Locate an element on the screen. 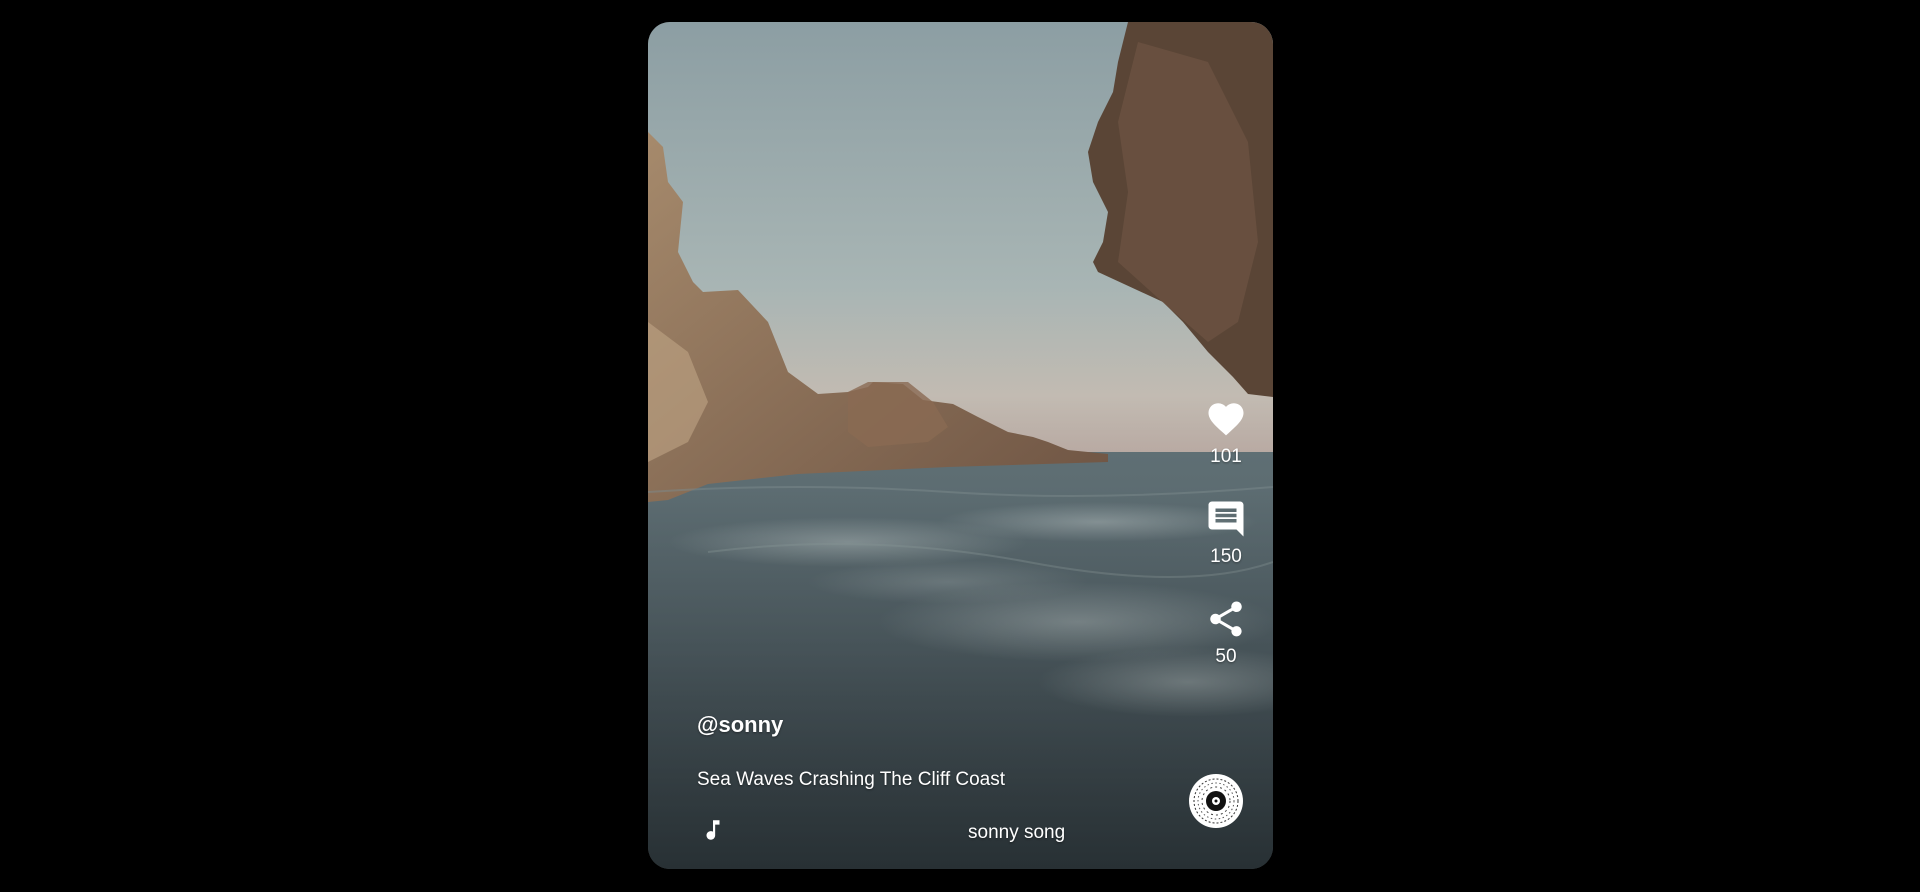 The image size is (1920, 892). vinyl-disc-button is located at coordinates (1216, 801).